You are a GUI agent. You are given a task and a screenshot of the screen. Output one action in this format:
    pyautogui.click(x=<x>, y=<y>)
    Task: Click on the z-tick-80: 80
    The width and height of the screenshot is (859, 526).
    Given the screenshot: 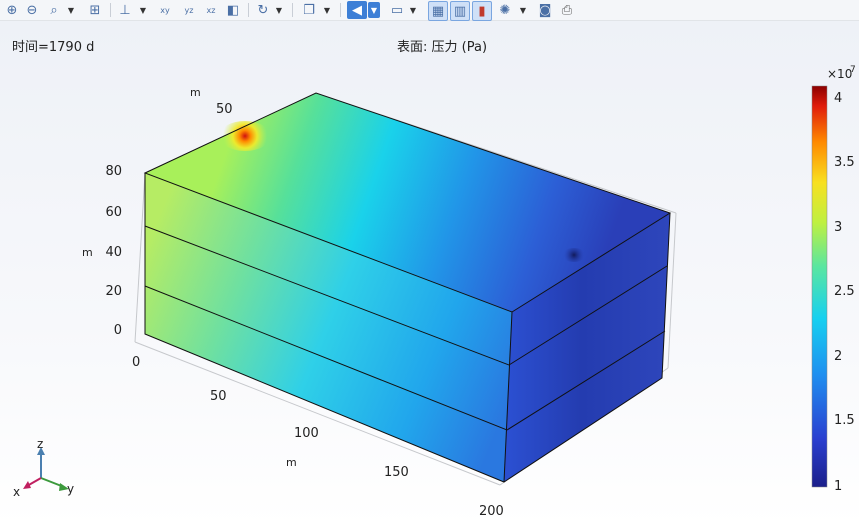 What is the action you would take?
    pyautogui.click(x=113, y=171)
    